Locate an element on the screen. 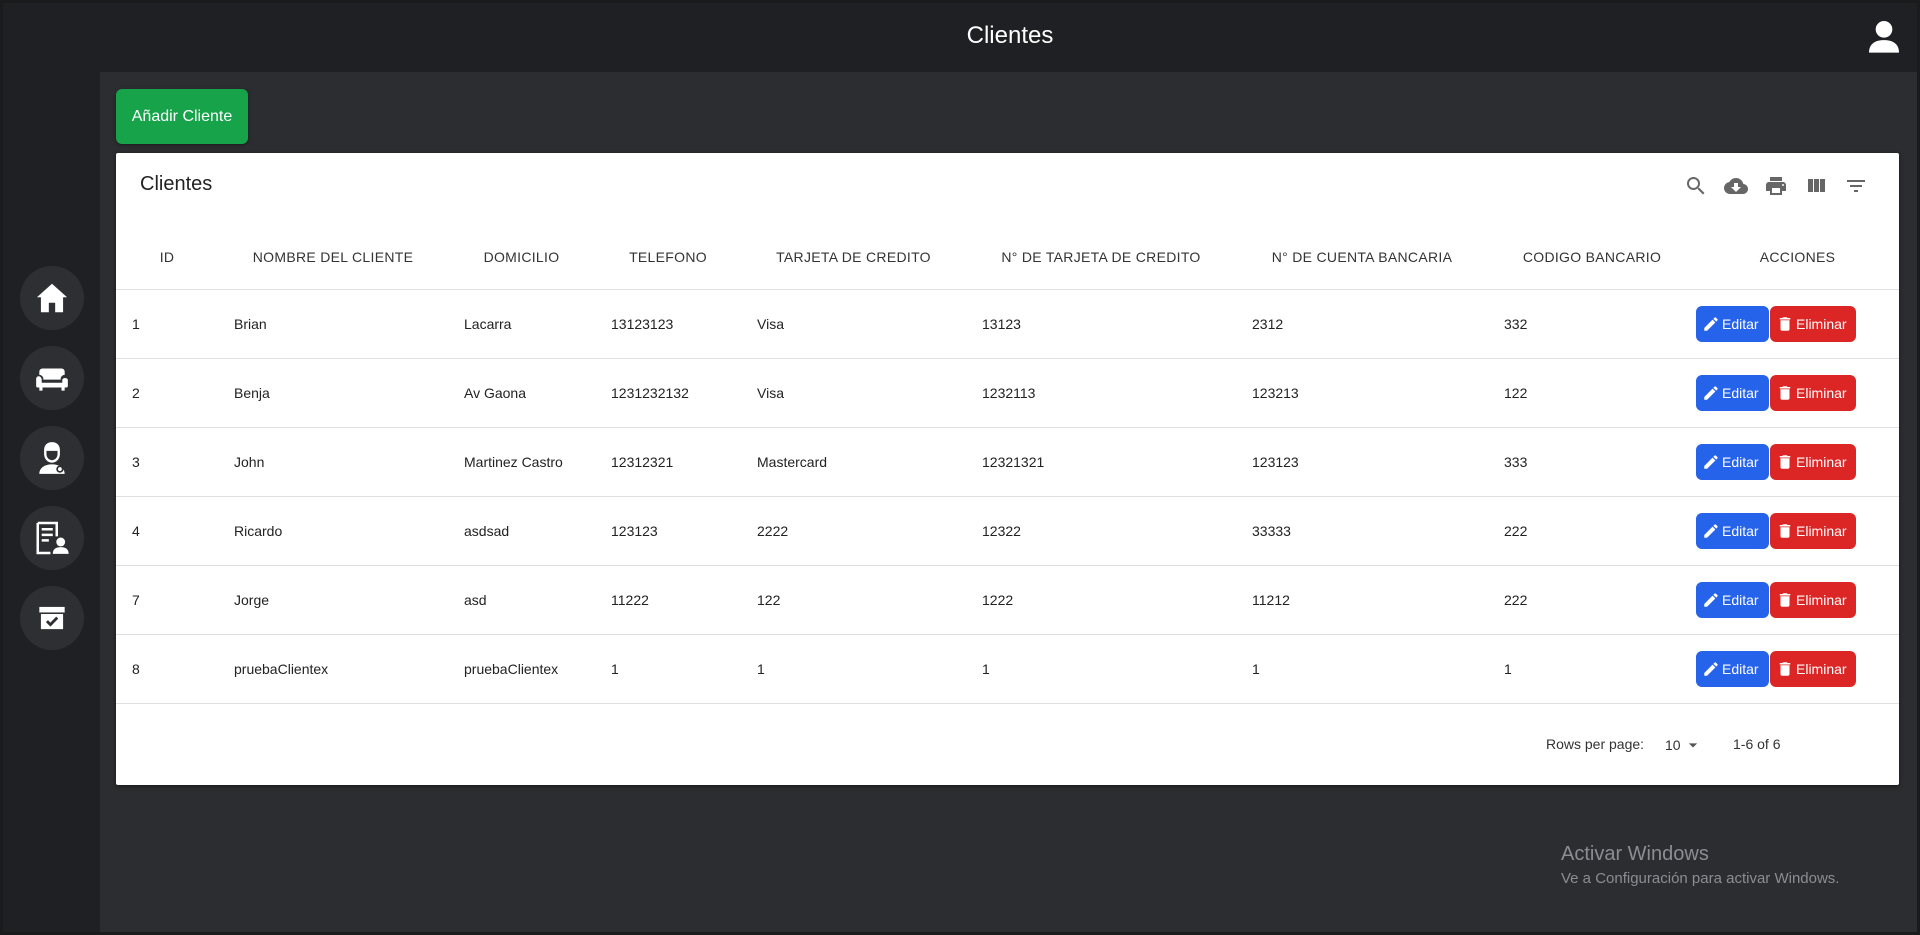  column-header: DOMICILIO is located at coordinates (521, 257).